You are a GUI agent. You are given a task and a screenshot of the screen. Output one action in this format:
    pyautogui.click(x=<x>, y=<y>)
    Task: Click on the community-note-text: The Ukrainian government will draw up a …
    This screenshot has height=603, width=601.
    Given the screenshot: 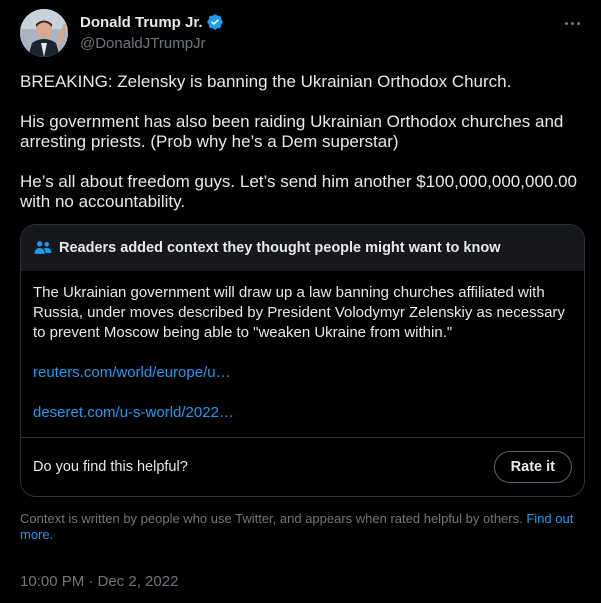 What is the action you would take?
    pyautogui.click(x=299, y=312)
    